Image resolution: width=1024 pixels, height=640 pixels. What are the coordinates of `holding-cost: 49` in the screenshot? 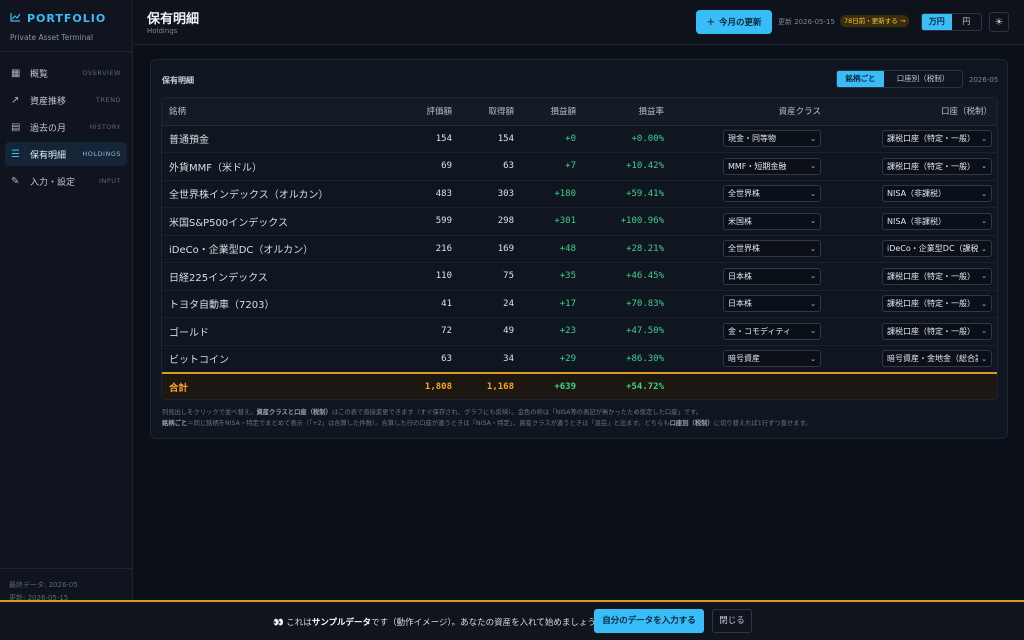 It's located at (490, 331).